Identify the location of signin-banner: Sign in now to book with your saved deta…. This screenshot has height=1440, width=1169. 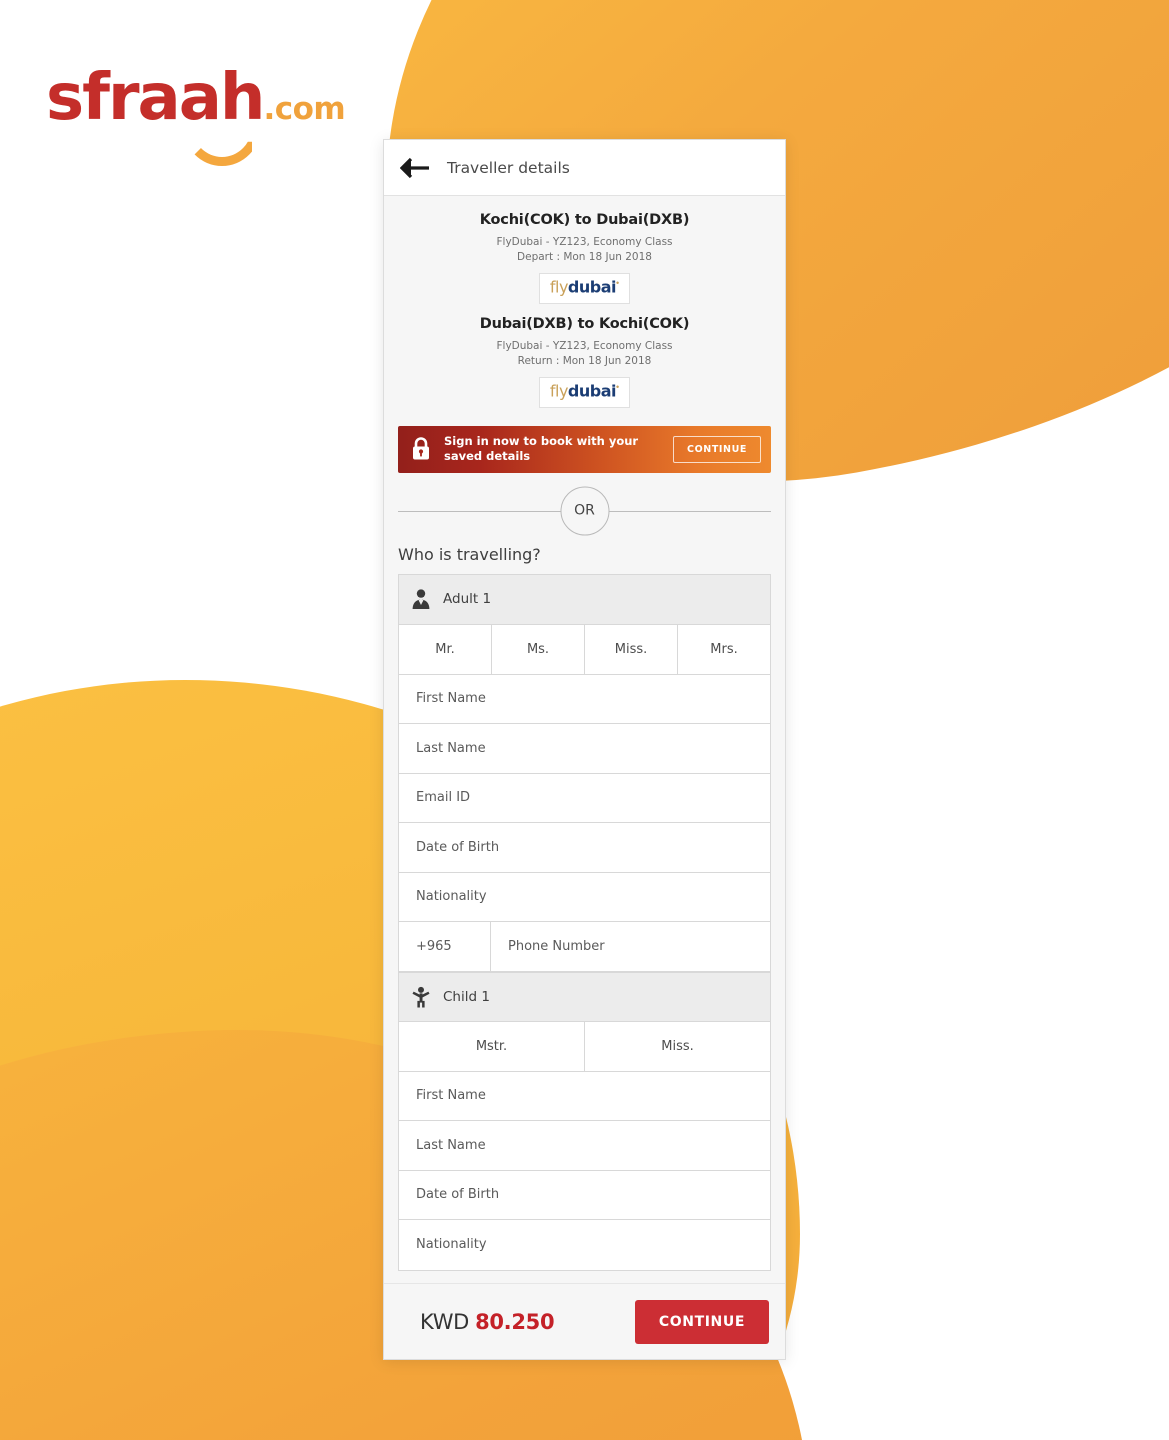
(584, 449).